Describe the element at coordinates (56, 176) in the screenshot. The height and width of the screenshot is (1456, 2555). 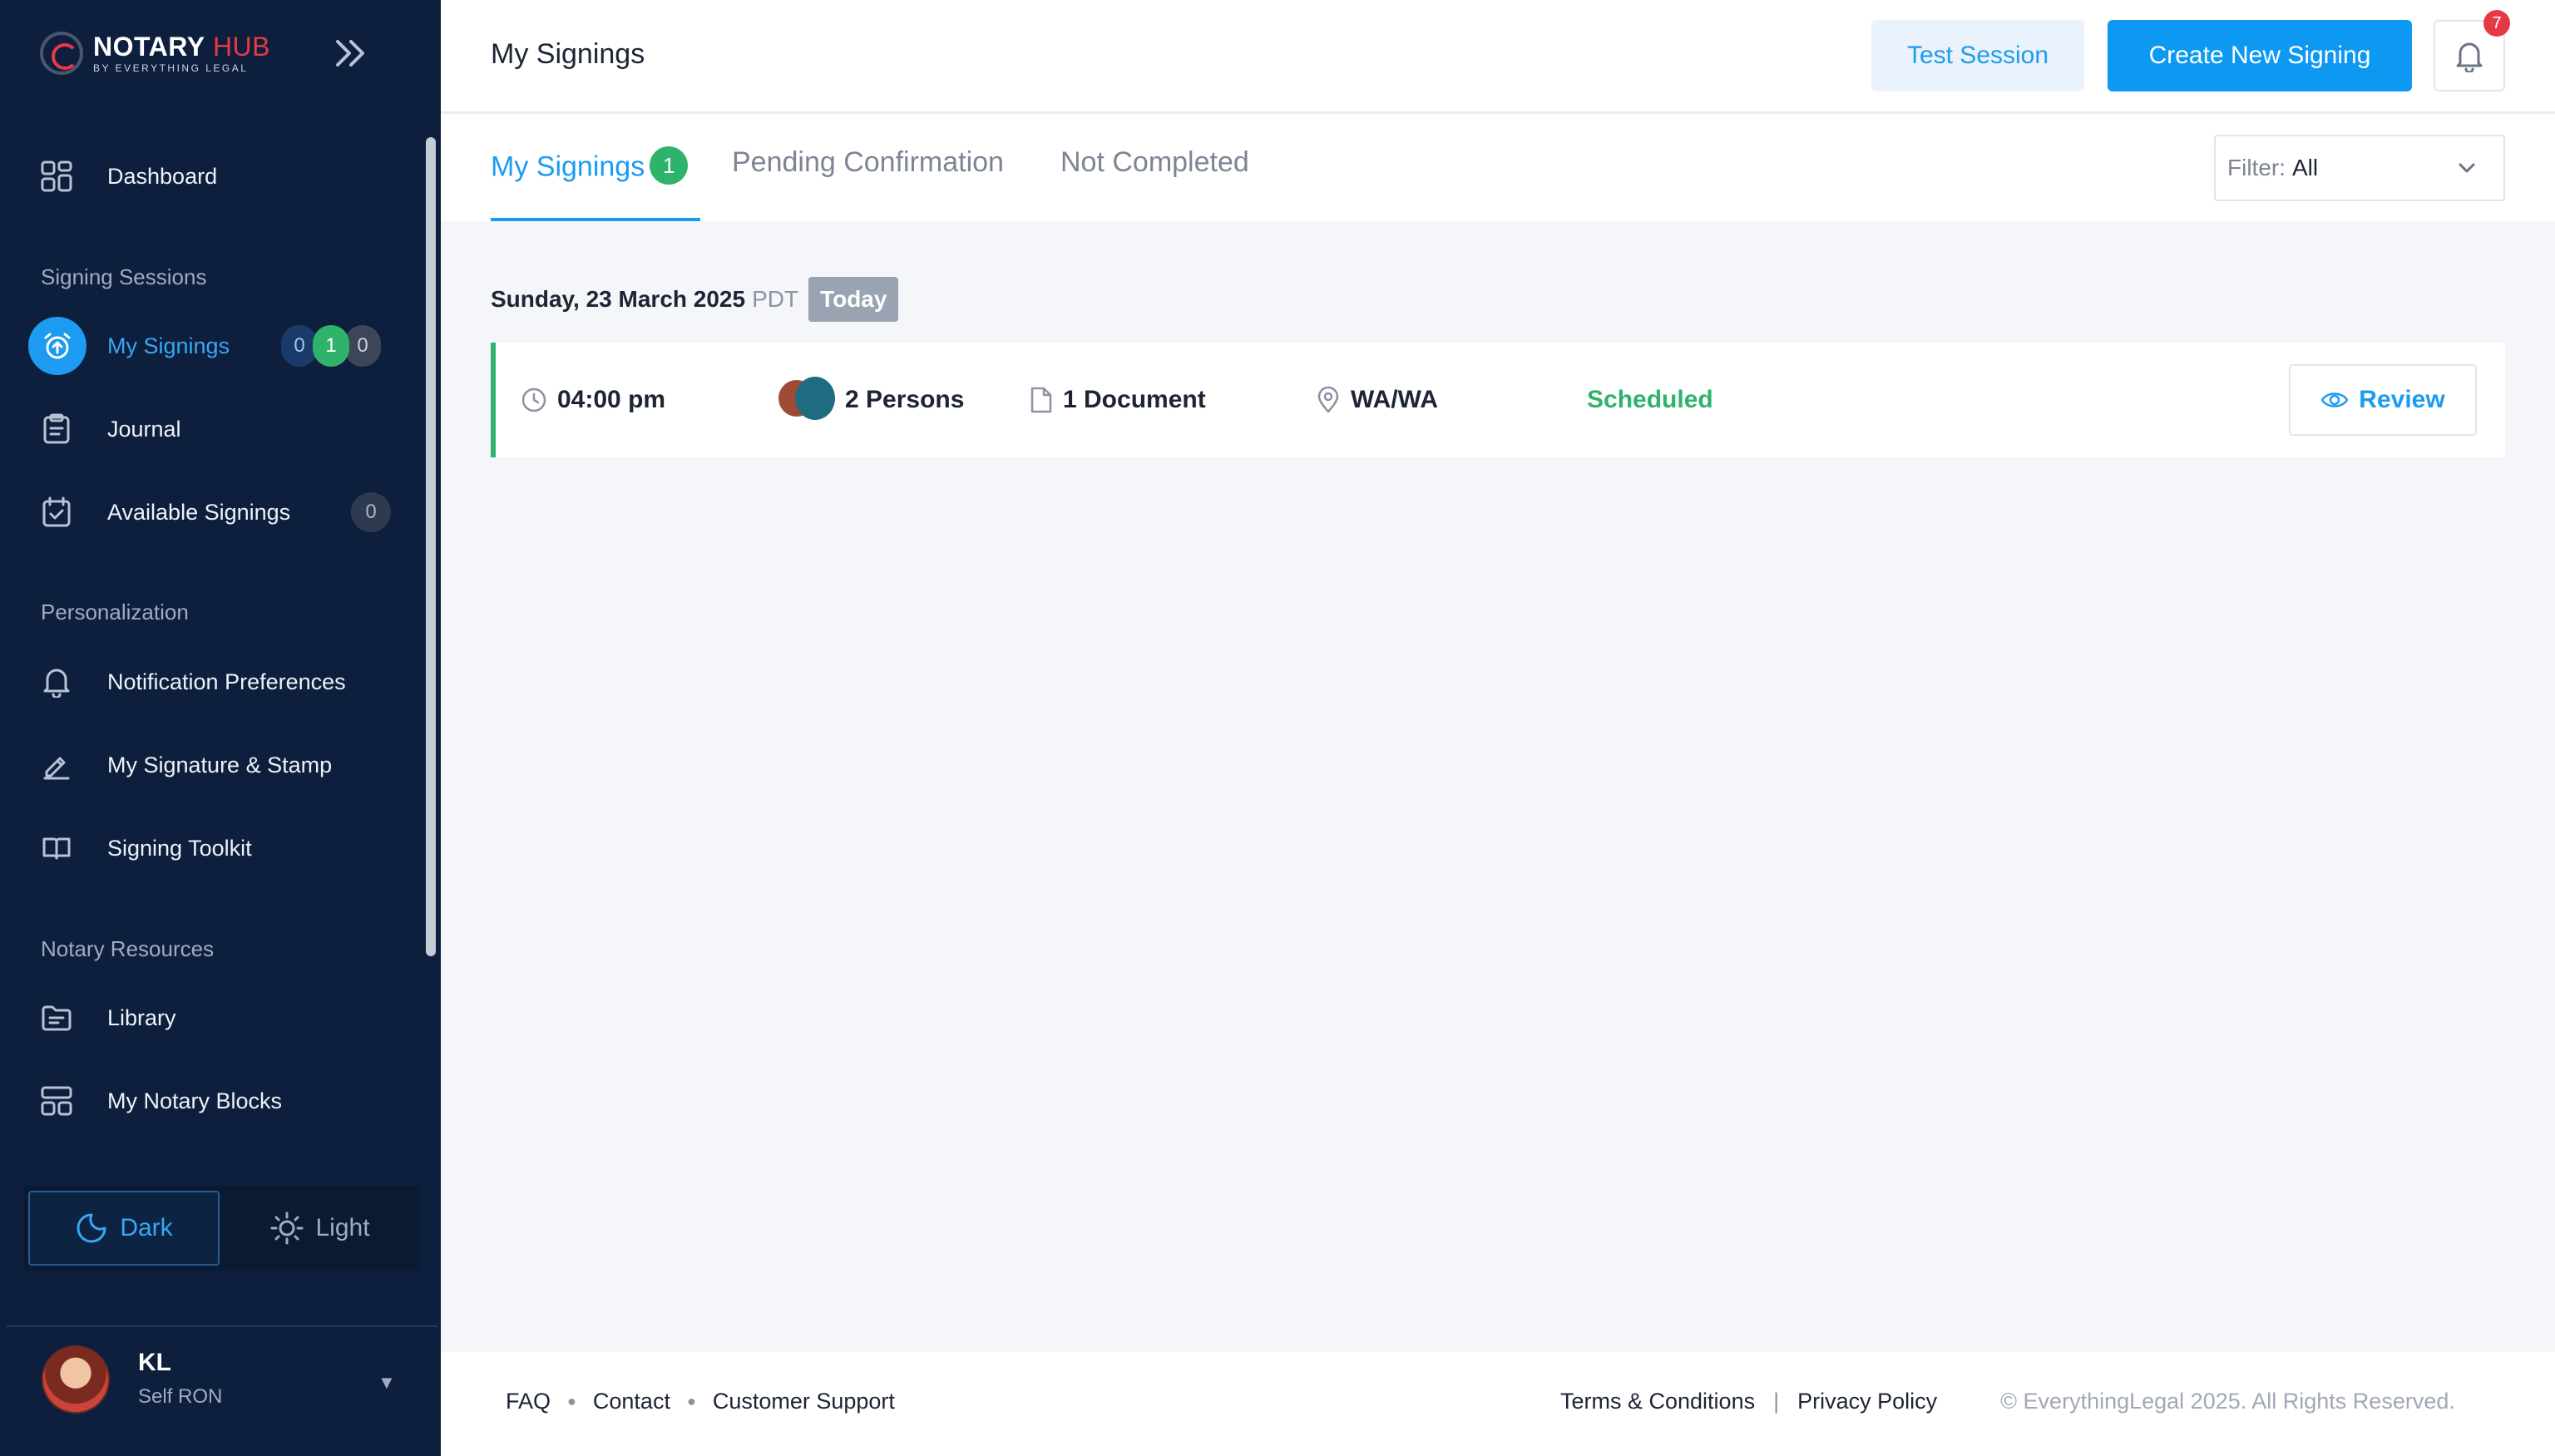
I see `dashboard-icon` at that location.